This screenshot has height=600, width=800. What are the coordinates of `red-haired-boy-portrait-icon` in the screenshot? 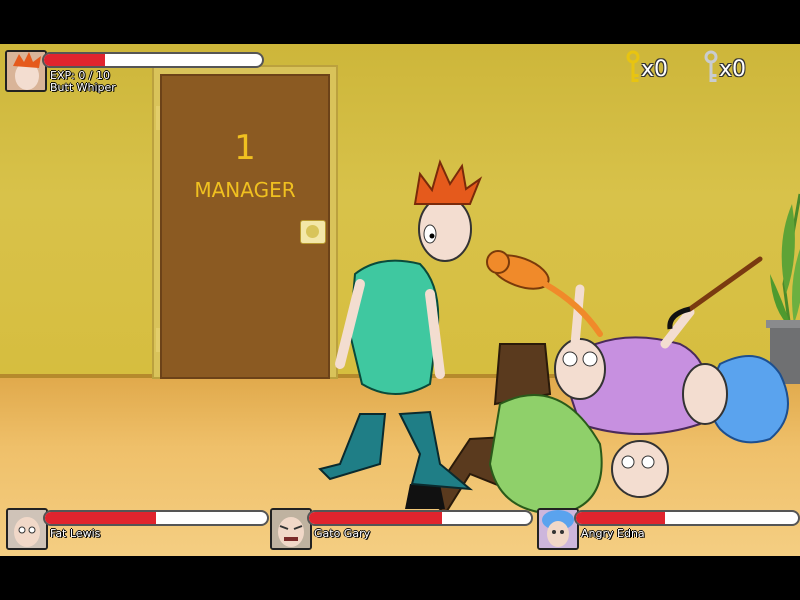 It's located at (26, 71).